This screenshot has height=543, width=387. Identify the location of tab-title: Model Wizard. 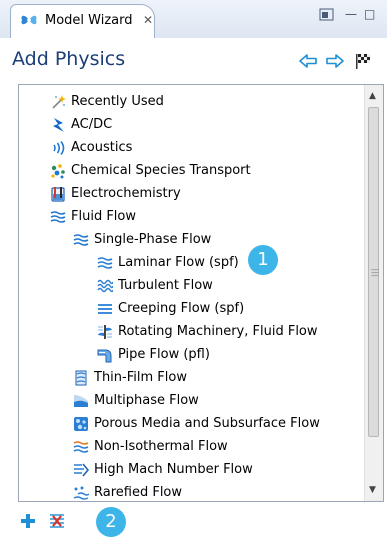
(89, 20).